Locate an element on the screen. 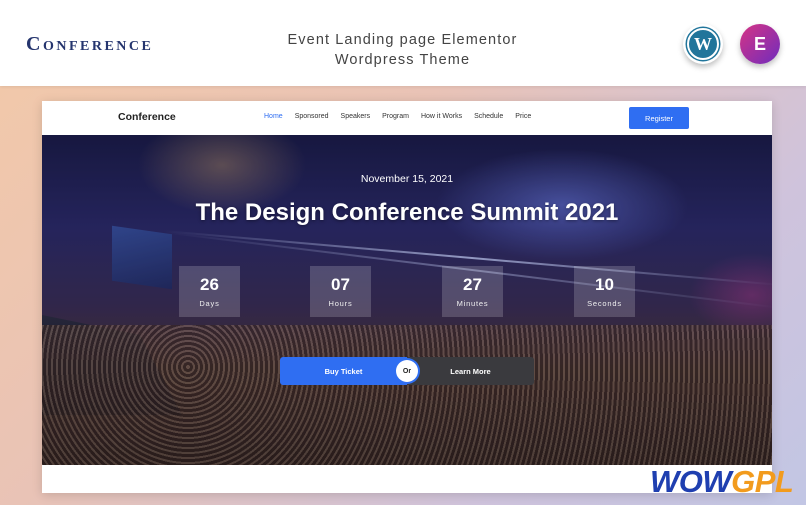 The image size is (806, 505). nav-item-price: Price is located at coordinates (523, 116).